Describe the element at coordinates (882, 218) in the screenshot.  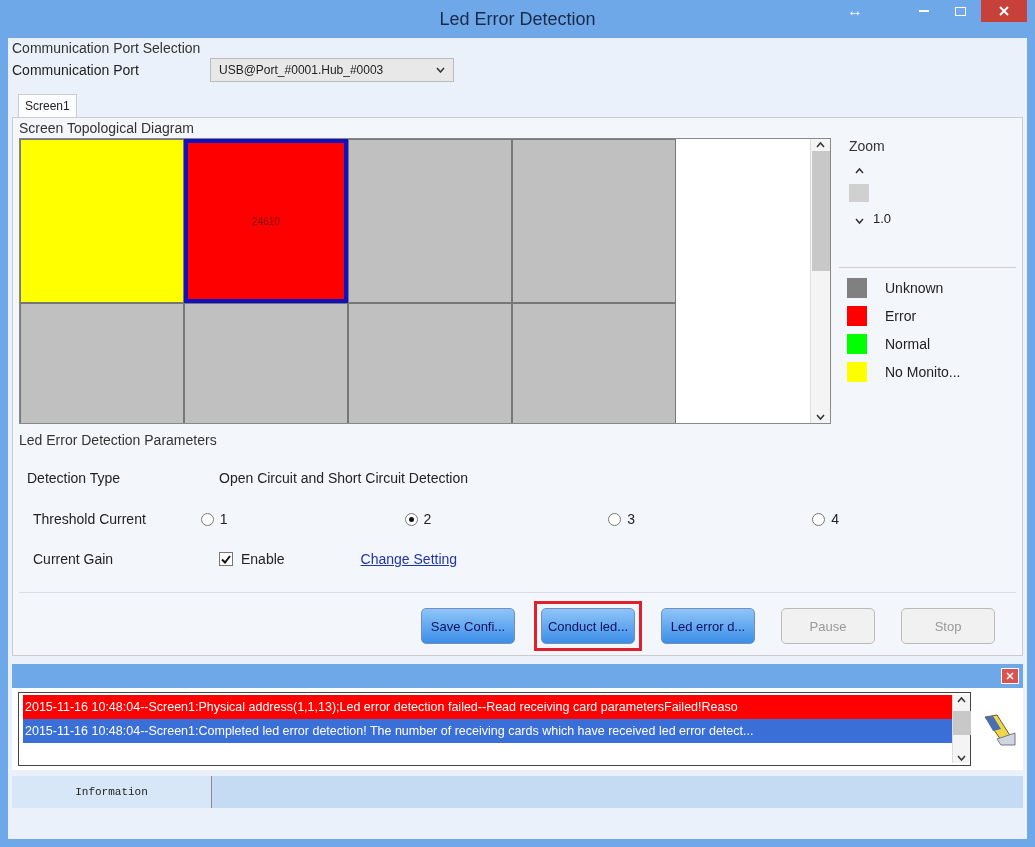
I see `zoom-value: 1.0` at that location.